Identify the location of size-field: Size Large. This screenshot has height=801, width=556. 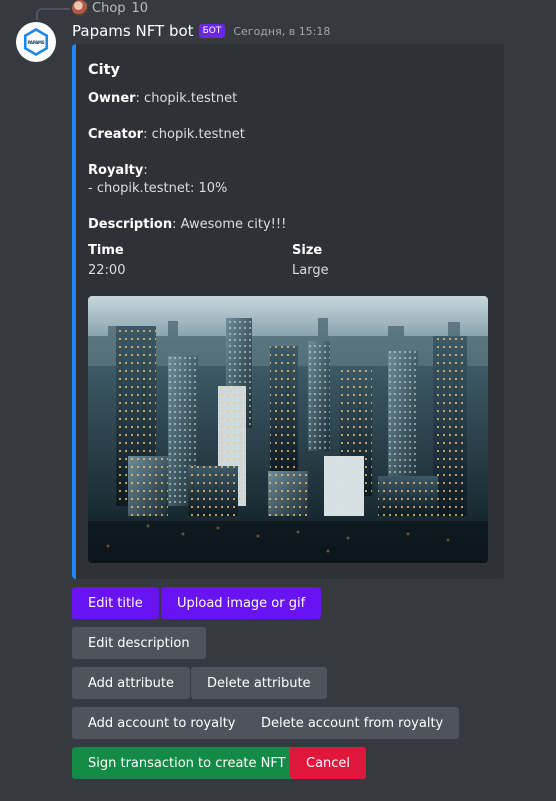
(310, 261).